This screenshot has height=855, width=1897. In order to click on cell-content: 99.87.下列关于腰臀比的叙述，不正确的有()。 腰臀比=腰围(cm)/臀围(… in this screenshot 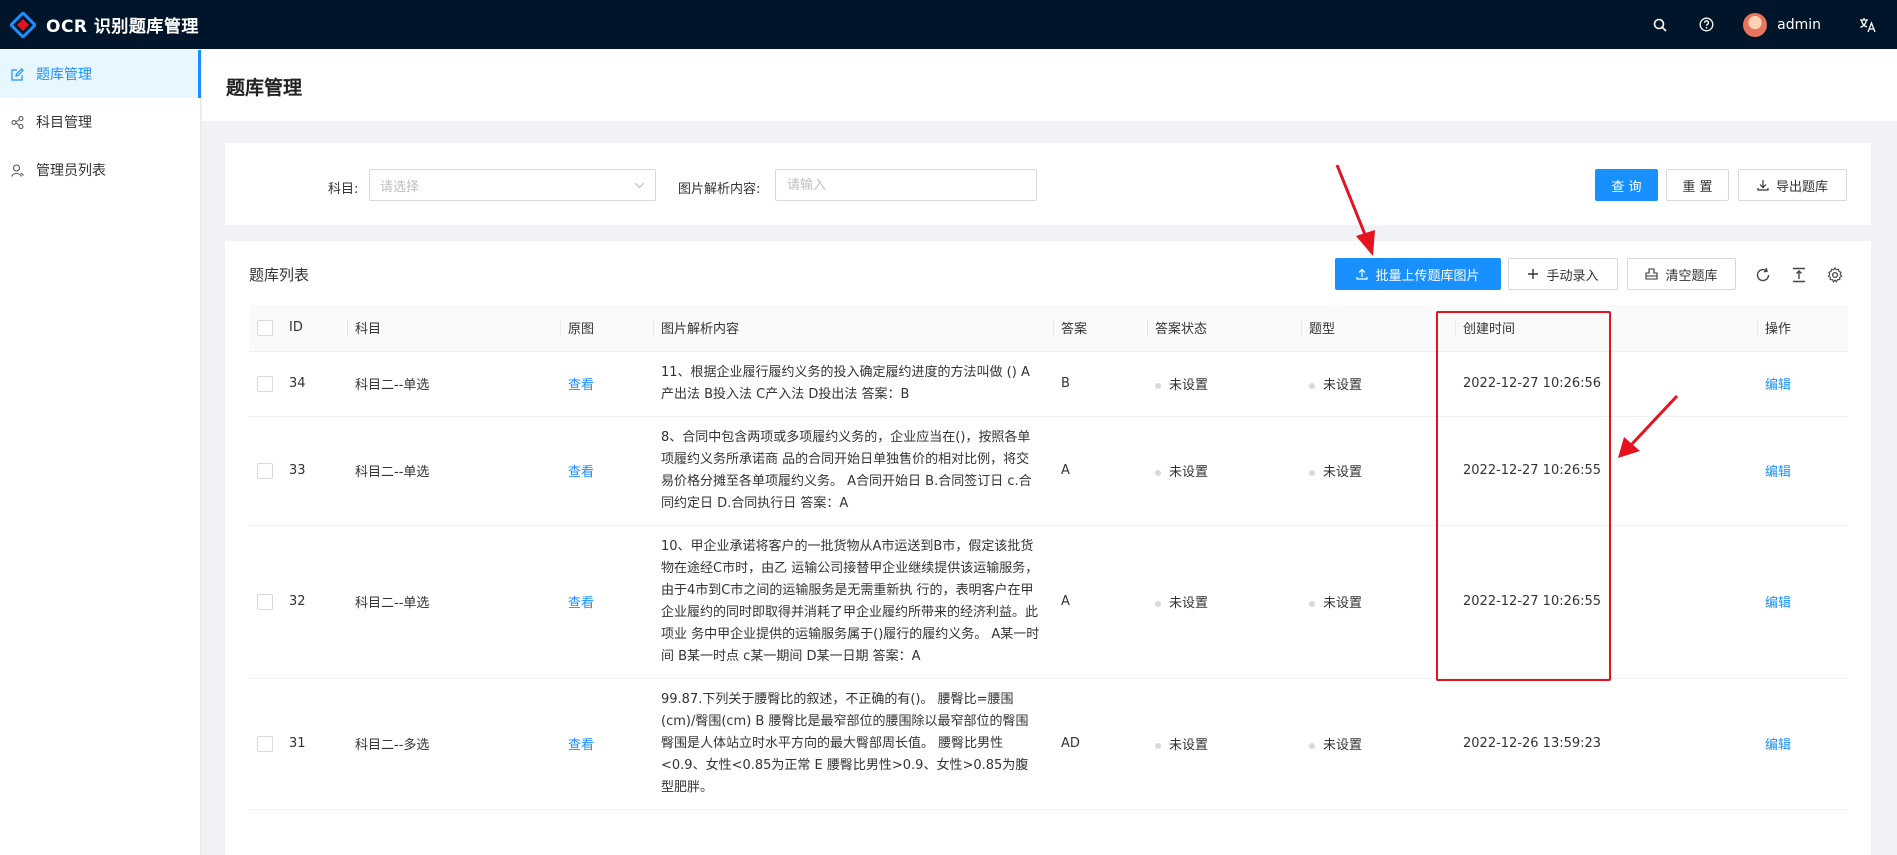, I will do `click(853, 744)`.